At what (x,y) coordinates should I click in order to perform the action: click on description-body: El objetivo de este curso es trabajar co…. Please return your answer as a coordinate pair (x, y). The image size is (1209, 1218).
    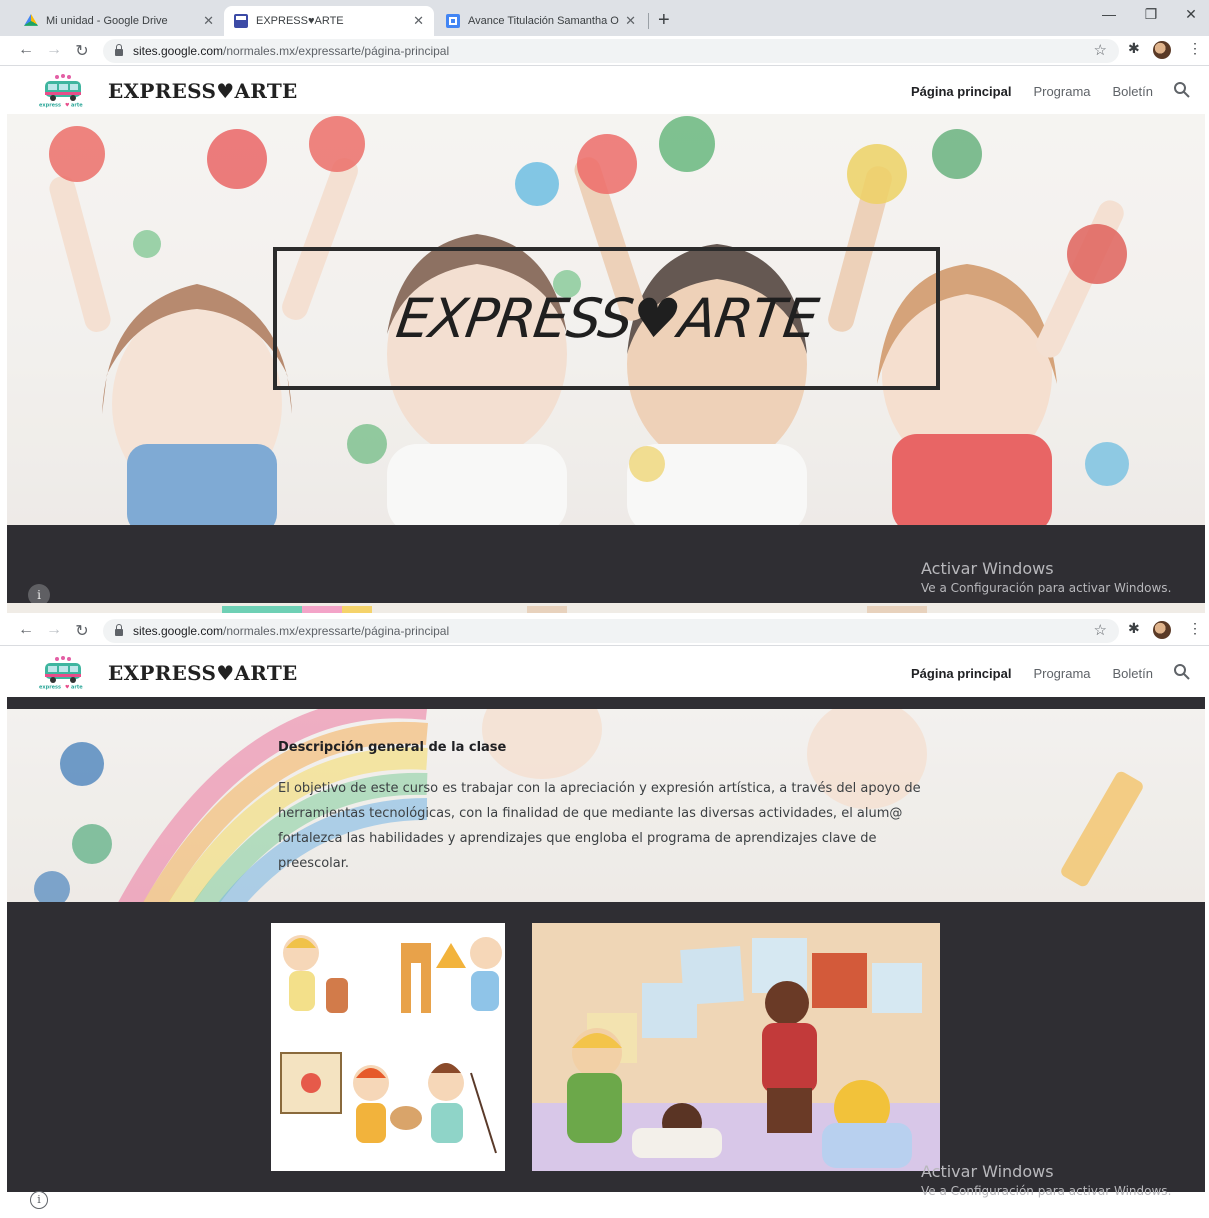
    Looking at the image, I should click on (599, 826).